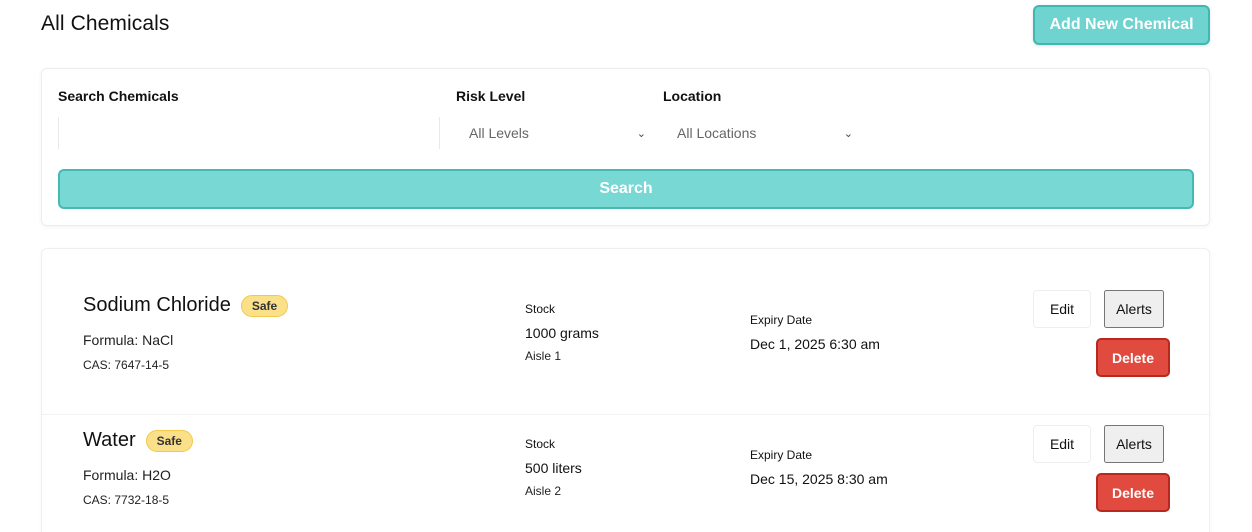 The image size is (1252, 532). I want to click on location-label: Location, so click(692, 96).